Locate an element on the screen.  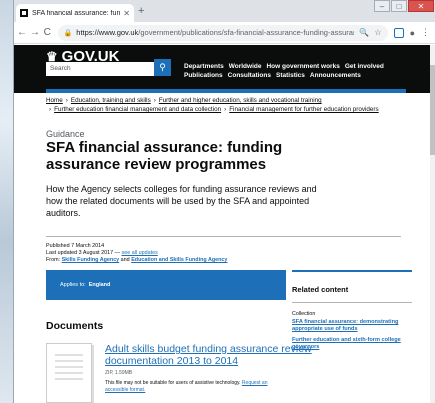
last-updated: Last updated 3 August 2017 is located at coordinates (80, 253).